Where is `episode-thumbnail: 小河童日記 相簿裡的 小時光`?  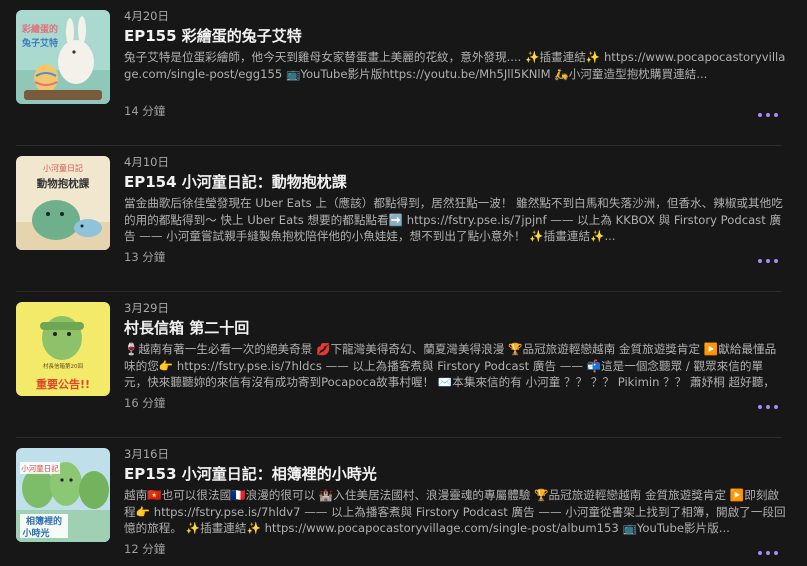
episode-thumbnail: 小河童日記 相簿裡的 小時光 is located at coordinates (63, 495).